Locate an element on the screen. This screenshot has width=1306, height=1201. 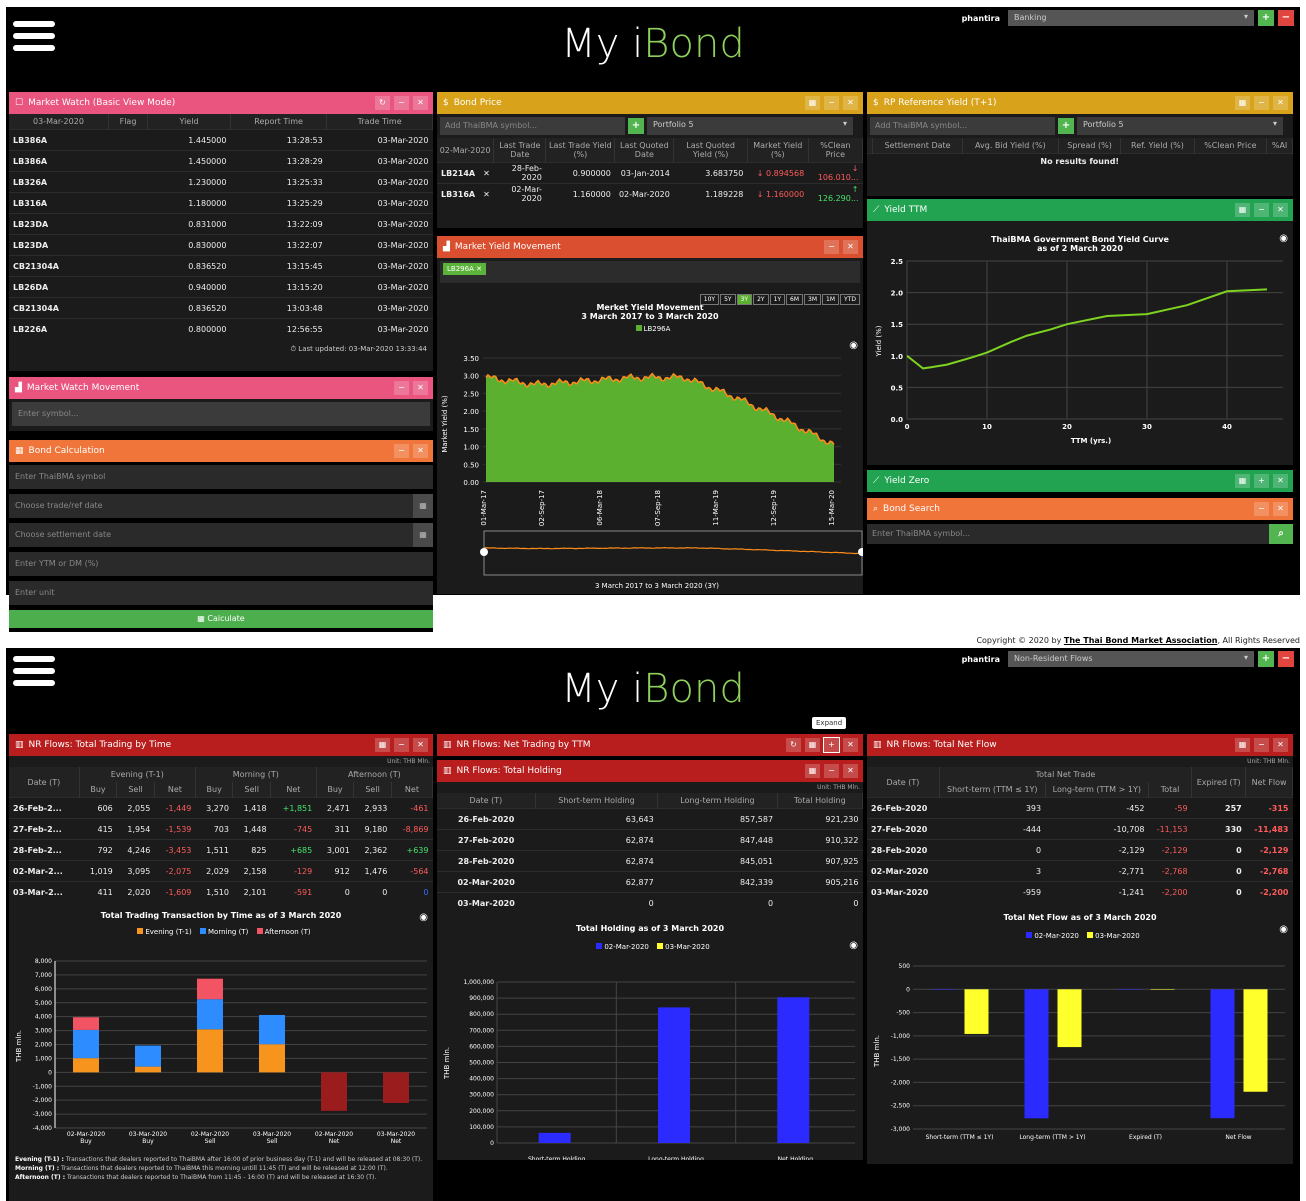
column-header: Trade Time is located at coordinates (379, 122).